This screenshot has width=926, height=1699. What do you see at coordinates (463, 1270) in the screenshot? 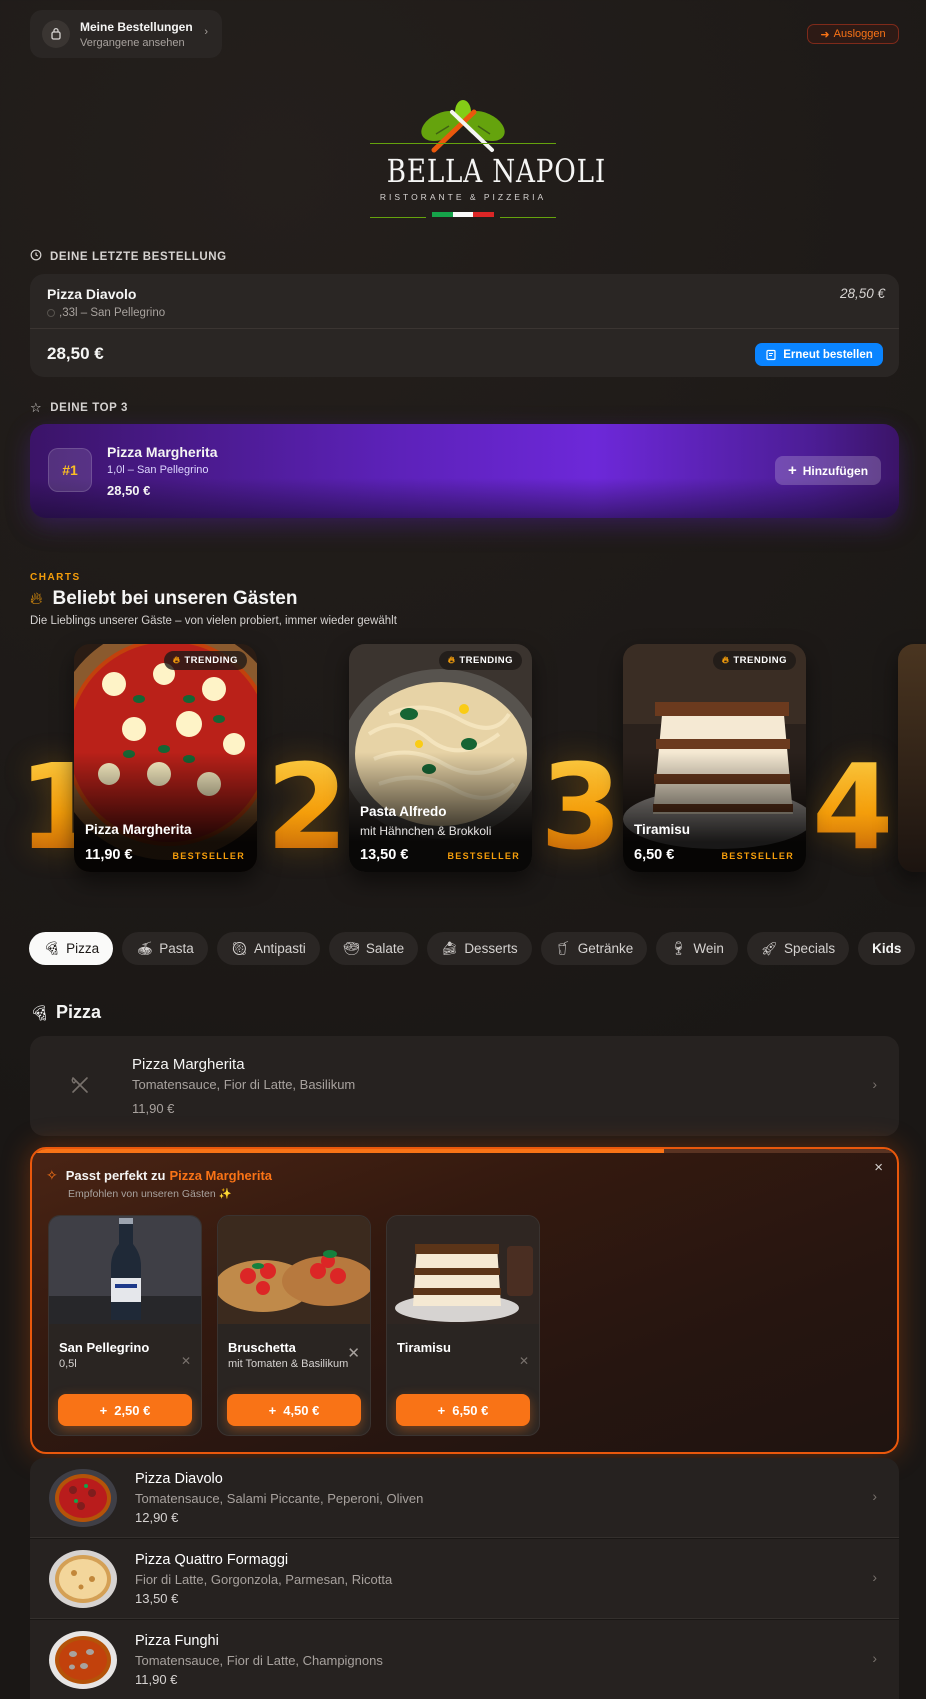
I see `tiramisu-image` at bounding box center [463, 1270].